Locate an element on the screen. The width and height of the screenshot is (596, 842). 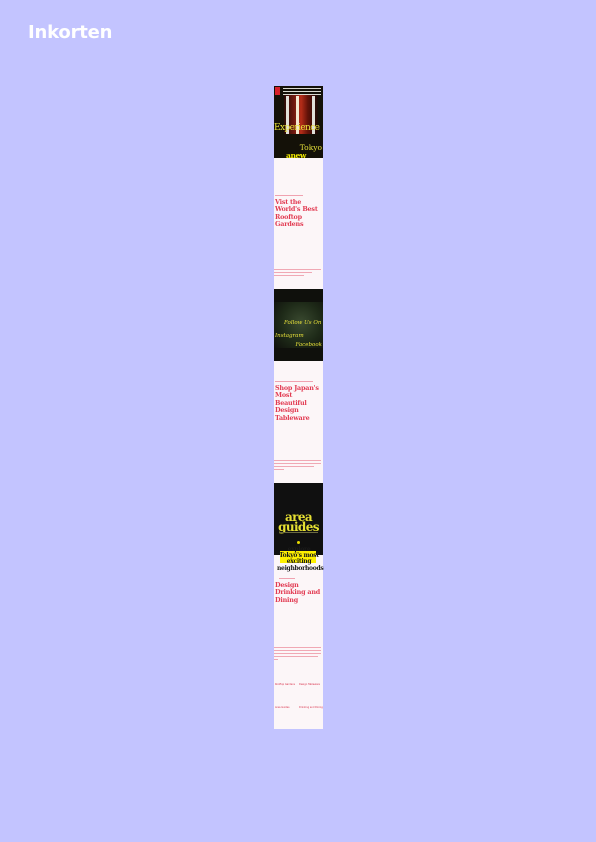
page-title: Inkorten is located at coordinates (70, 32).